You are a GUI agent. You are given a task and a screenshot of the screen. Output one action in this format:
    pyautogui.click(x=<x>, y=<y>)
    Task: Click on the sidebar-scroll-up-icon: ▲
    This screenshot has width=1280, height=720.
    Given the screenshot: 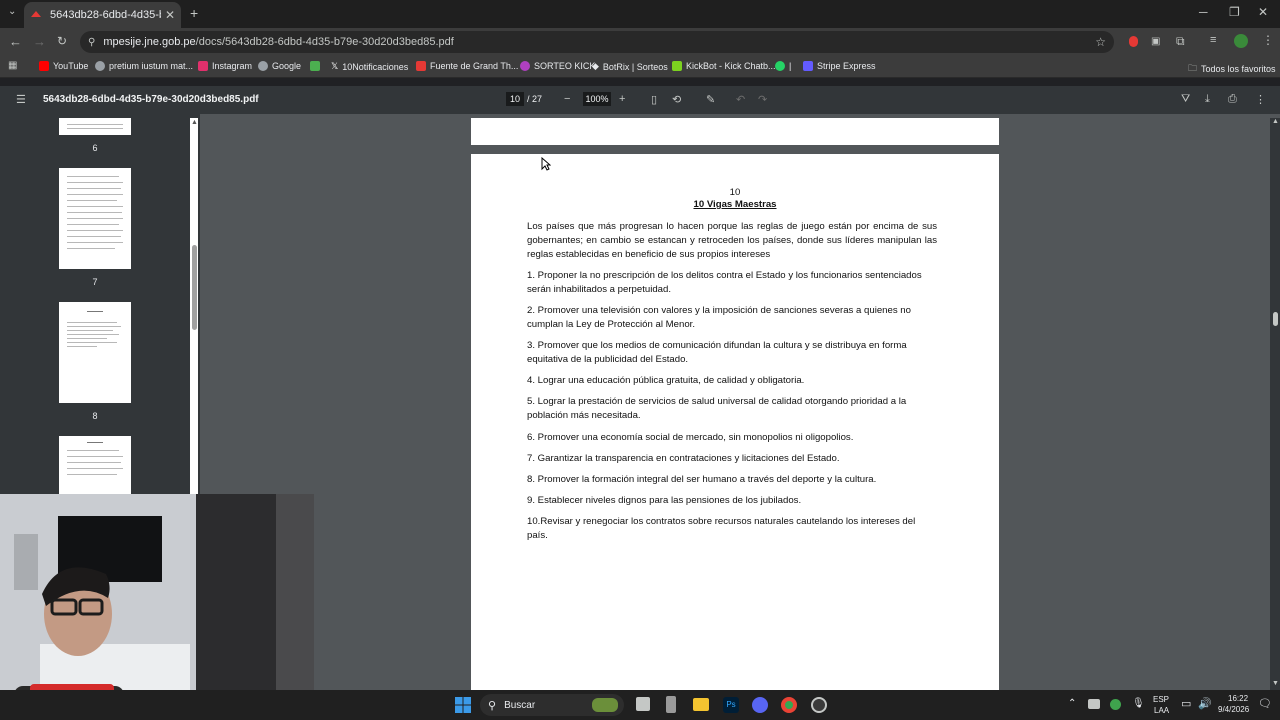 What is the action you would take?
    pyautogui.click(x=194, y=122)
    